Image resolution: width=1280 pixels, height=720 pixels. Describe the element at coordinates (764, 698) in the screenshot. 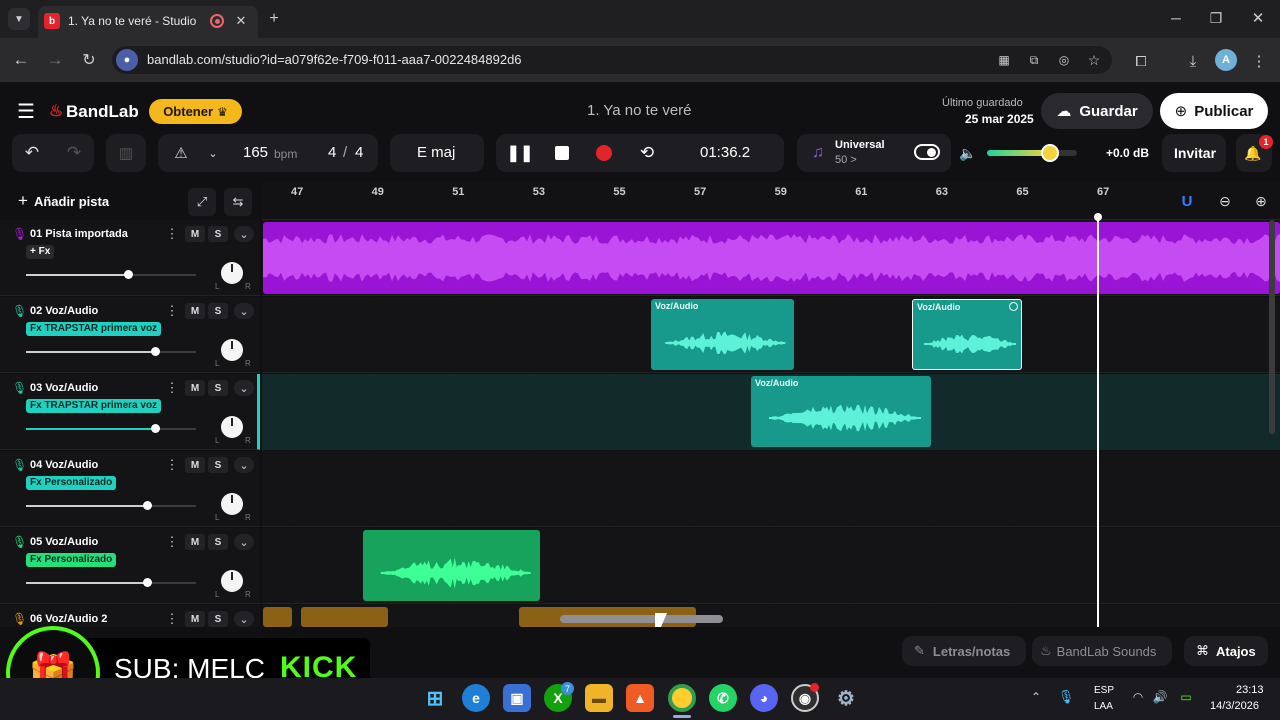

I see `discord-icon: ◕` at that location.